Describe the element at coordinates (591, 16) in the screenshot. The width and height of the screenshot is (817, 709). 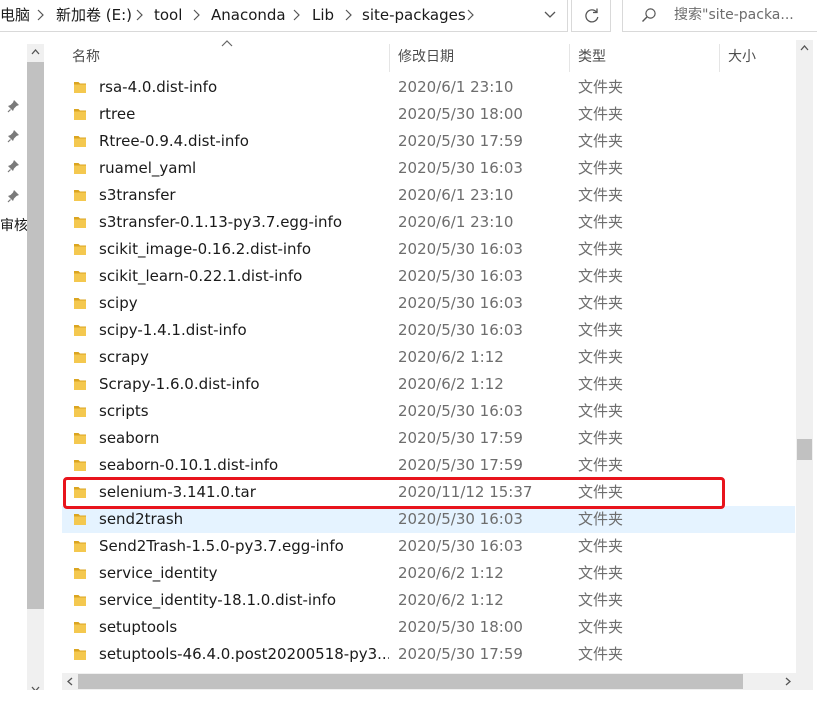
I see `refresh-button` at that location.